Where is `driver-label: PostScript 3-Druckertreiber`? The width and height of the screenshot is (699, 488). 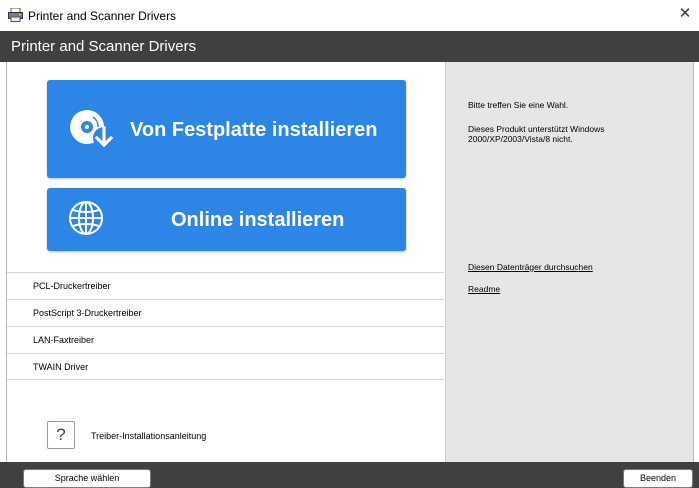
driver-label: PostScript 3-Druckertreiber is located at coordinates (87, 313).